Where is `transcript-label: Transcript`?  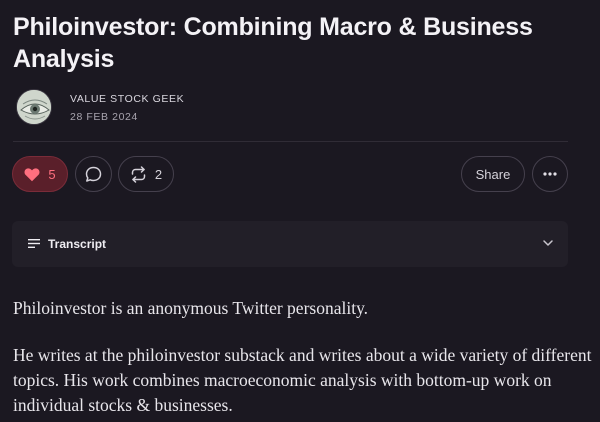
transcript-label: Transcript is located at coordinates (77, 244).